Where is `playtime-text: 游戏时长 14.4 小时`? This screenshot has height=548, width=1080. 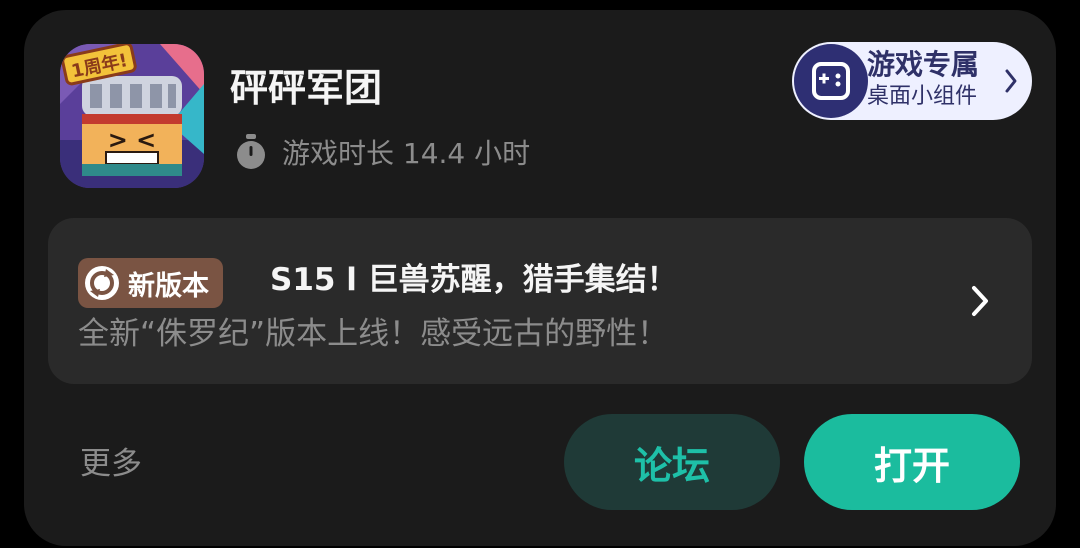
playtime-text: 游戏时长 14.4 小时 is located at coordinates (406, 153).